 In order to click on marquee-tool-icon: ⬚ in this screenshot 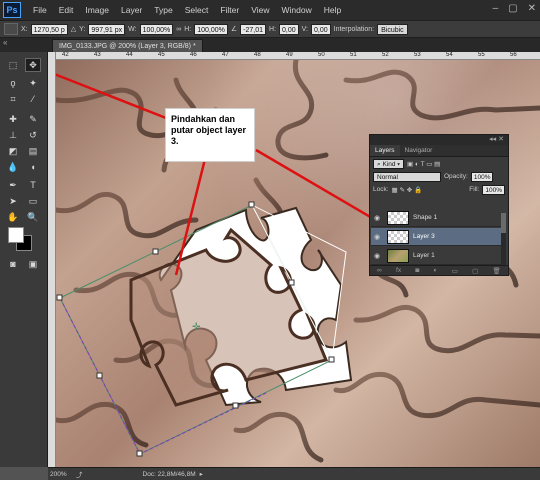, I will do `click(13, 65)`.